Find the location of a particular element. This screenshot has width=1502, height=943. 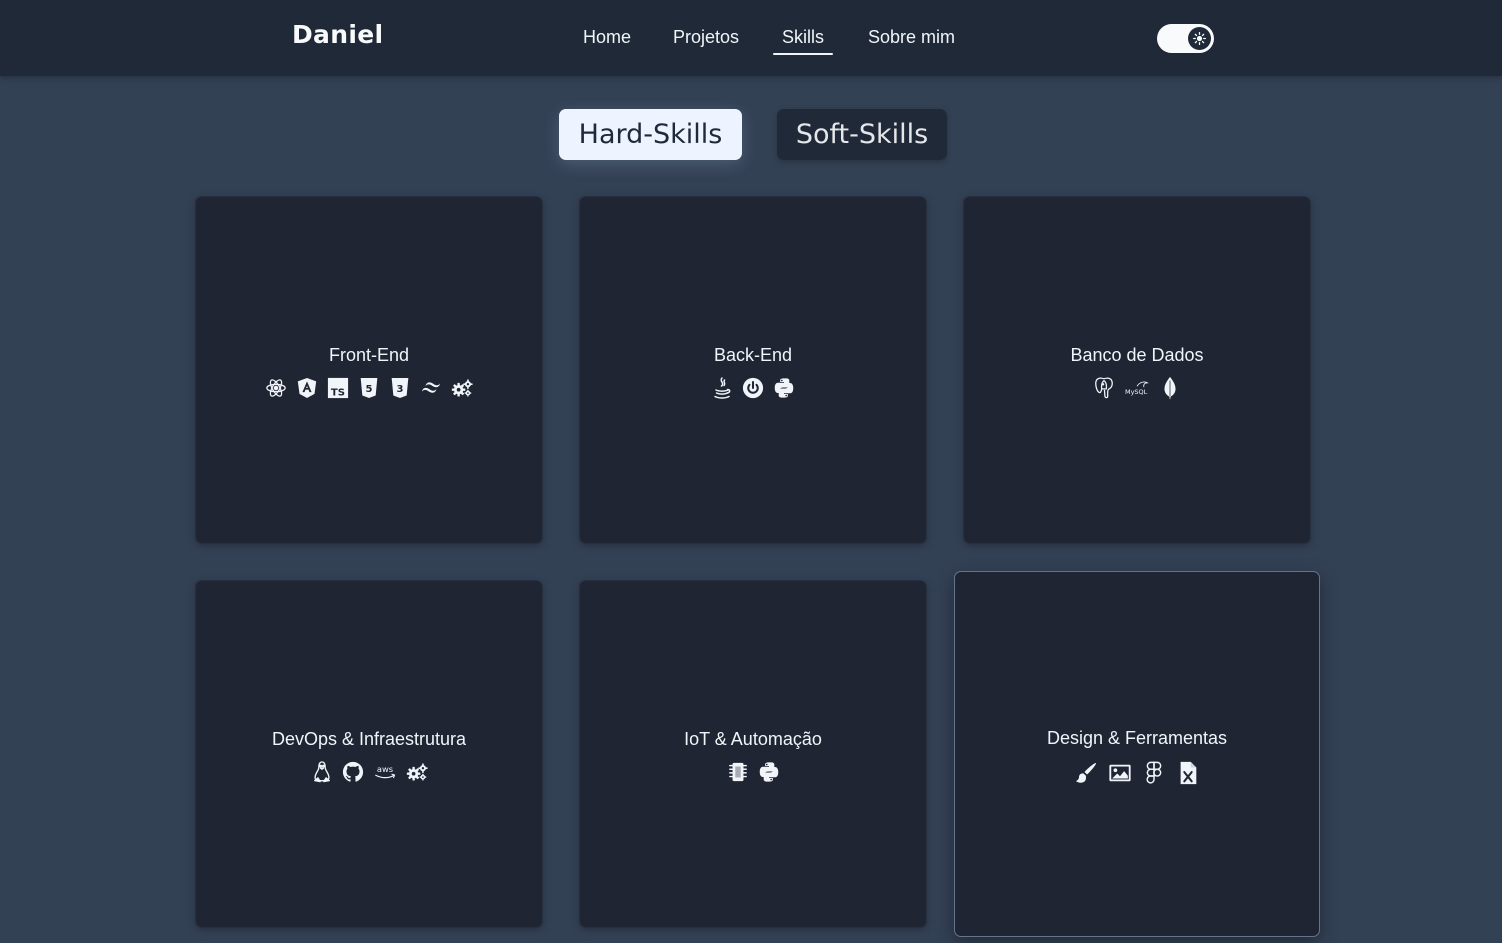

aws-icon: aws is located at coordinates (385, 772).